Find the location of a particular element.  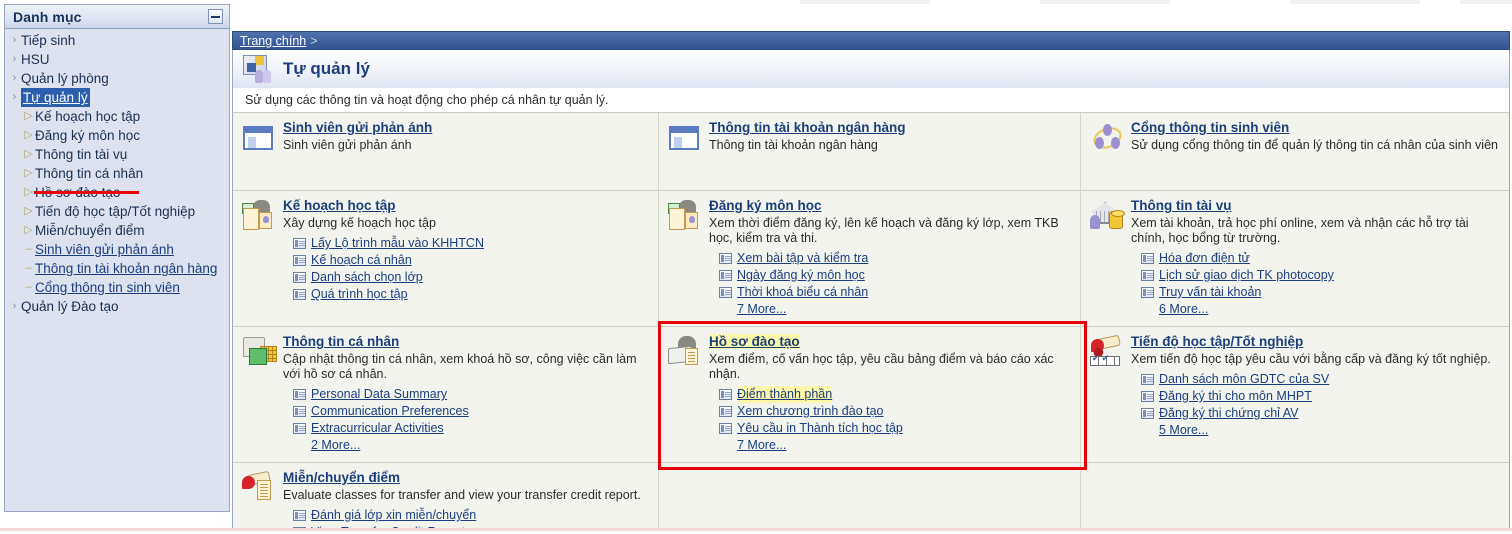

card-sublink-row: Lấy Lộ trình mẫu vào KHHTCN is located at coordinates (471, 243).